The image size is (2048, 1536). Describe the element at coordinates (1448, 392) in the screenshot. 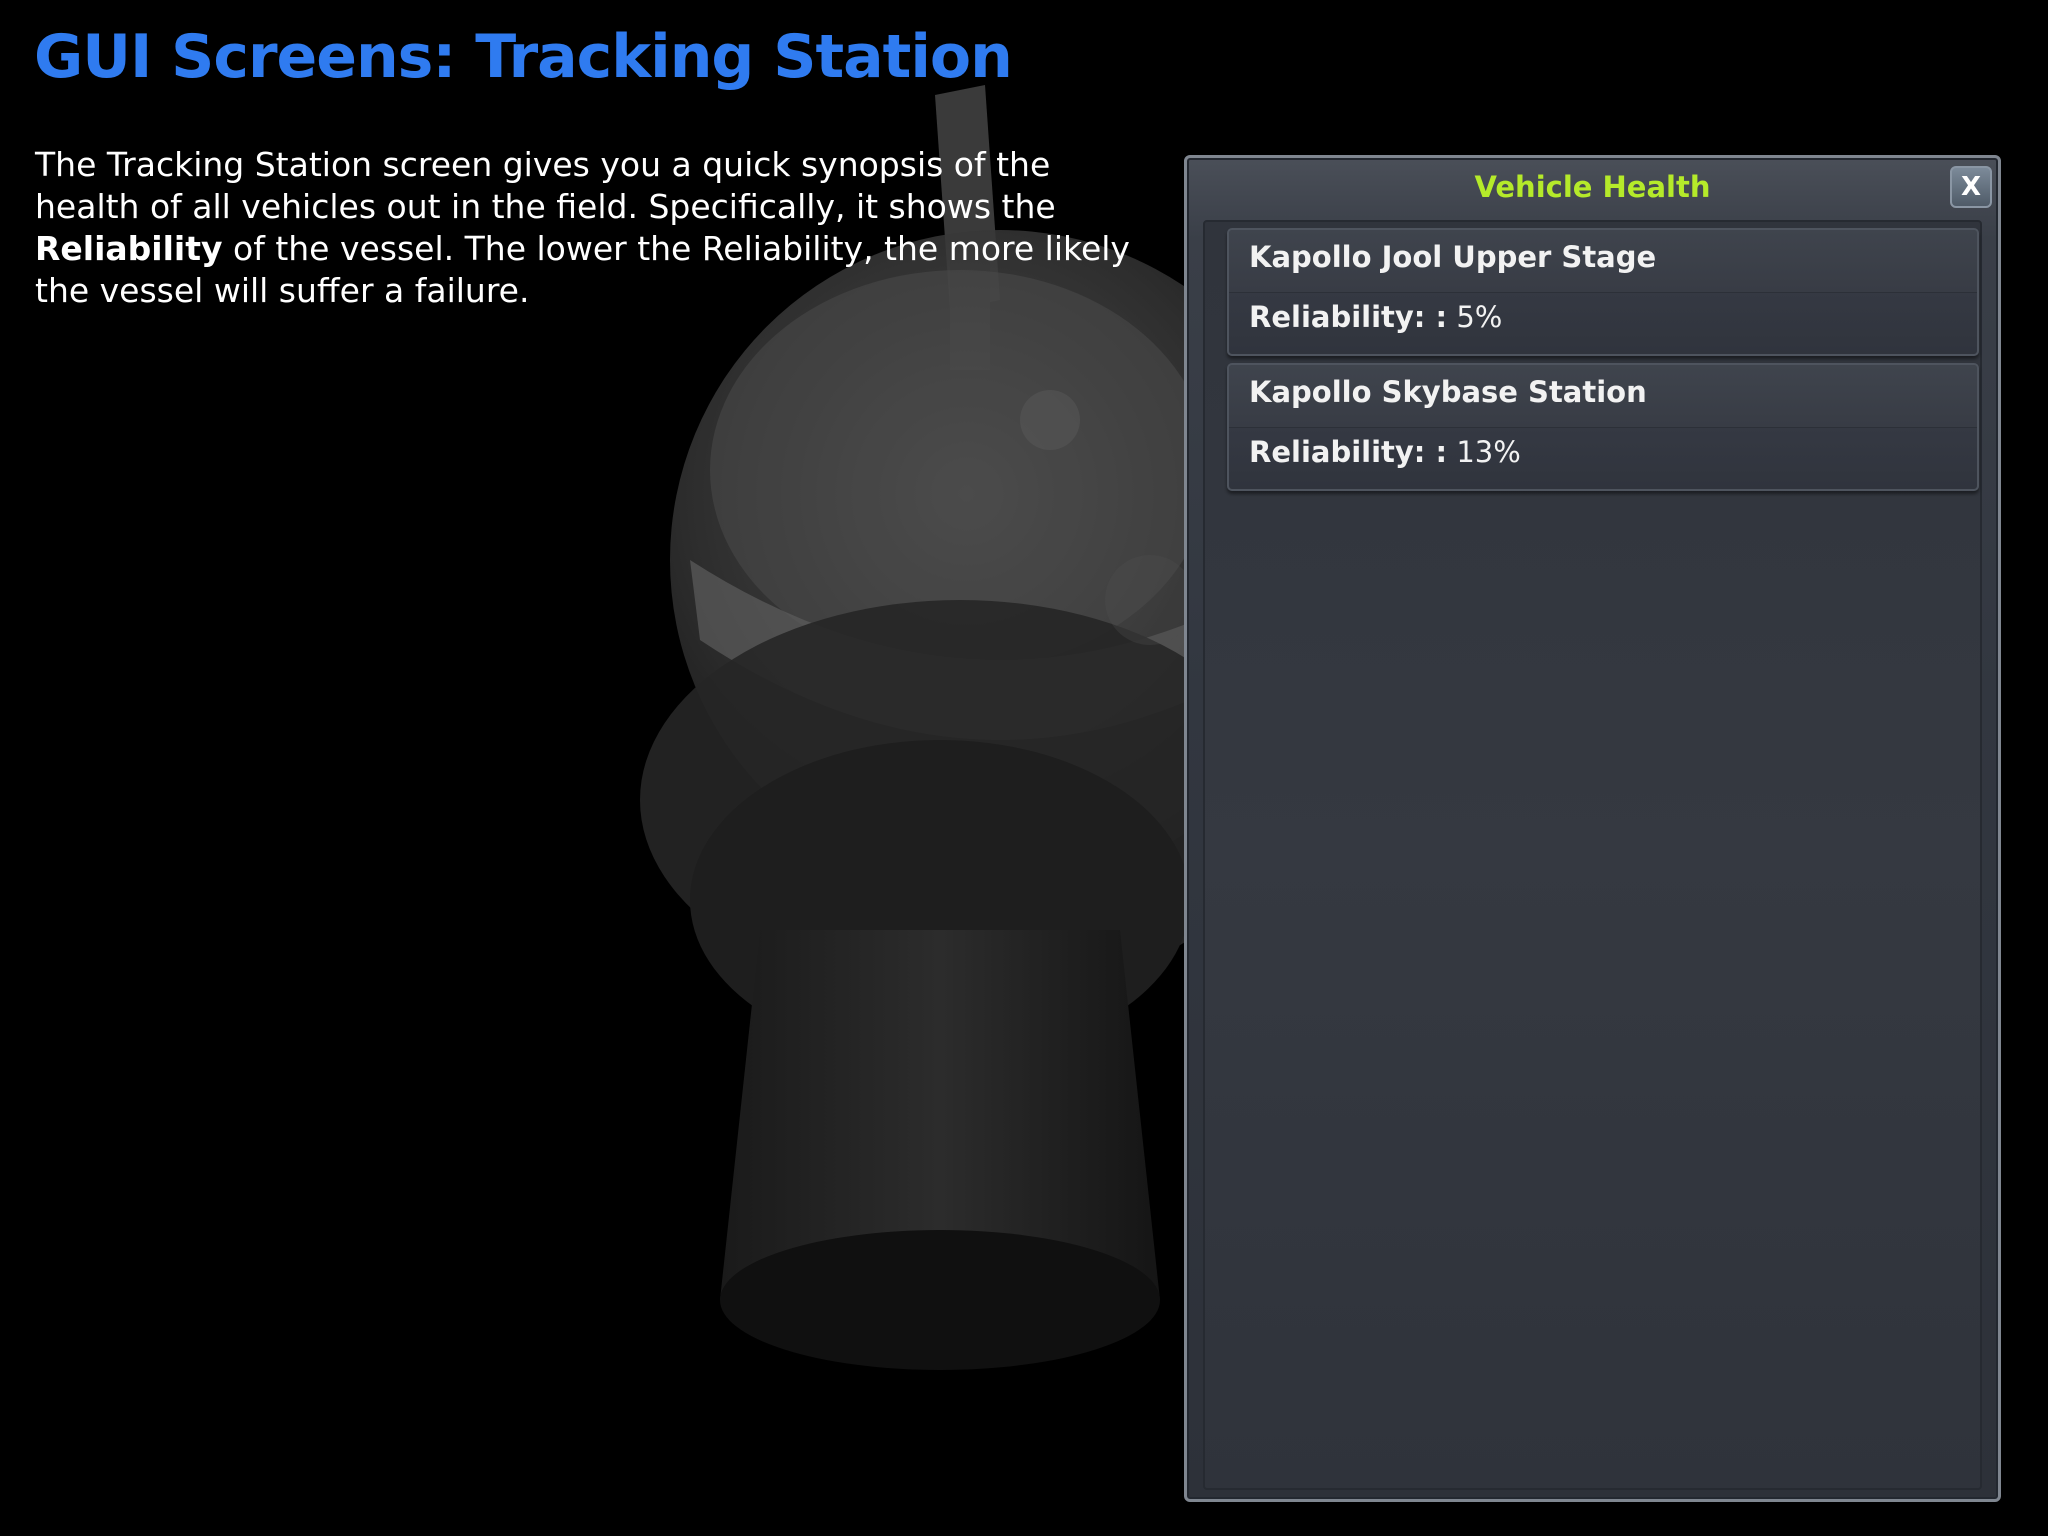

I see `vehicle-name: Kapollo Skybase Station` at that location.